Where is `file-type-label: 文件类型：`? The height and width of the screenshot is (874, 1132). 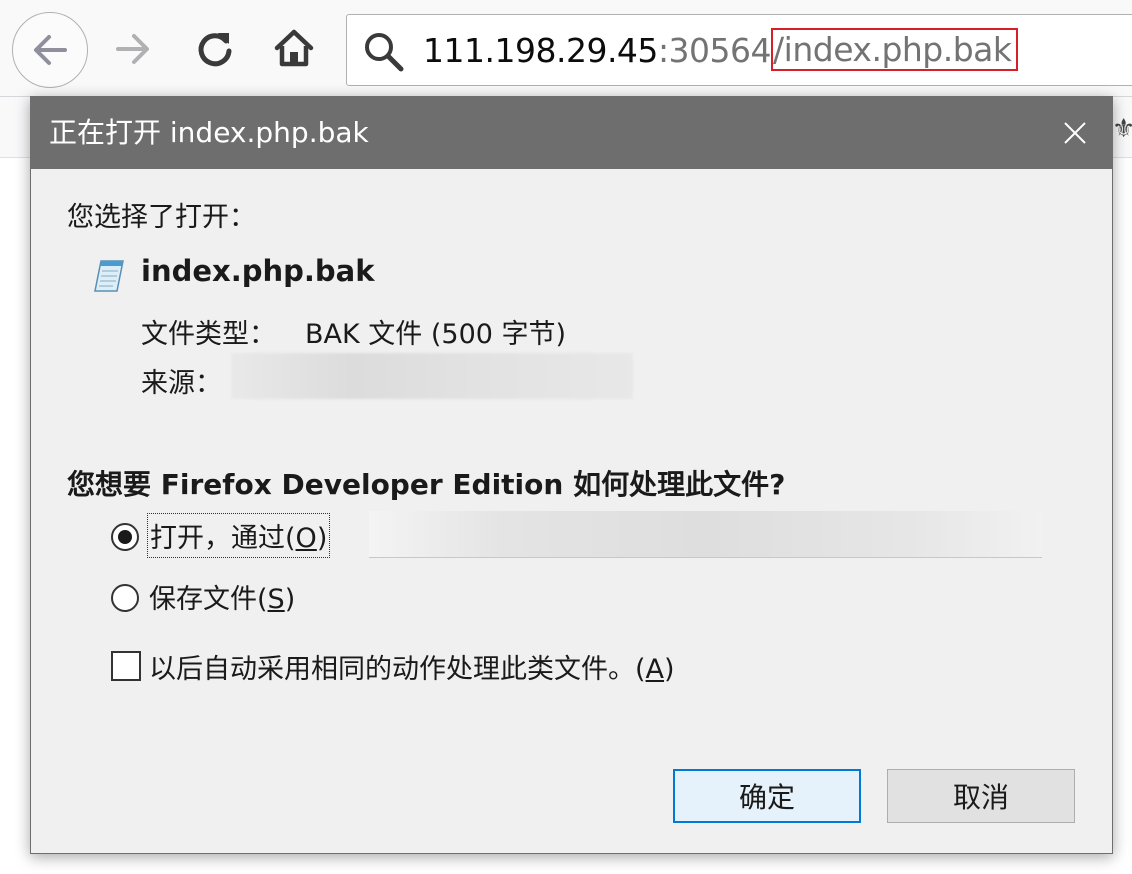 file-type-label: 文件类型： is located at coordinates (208, 334).